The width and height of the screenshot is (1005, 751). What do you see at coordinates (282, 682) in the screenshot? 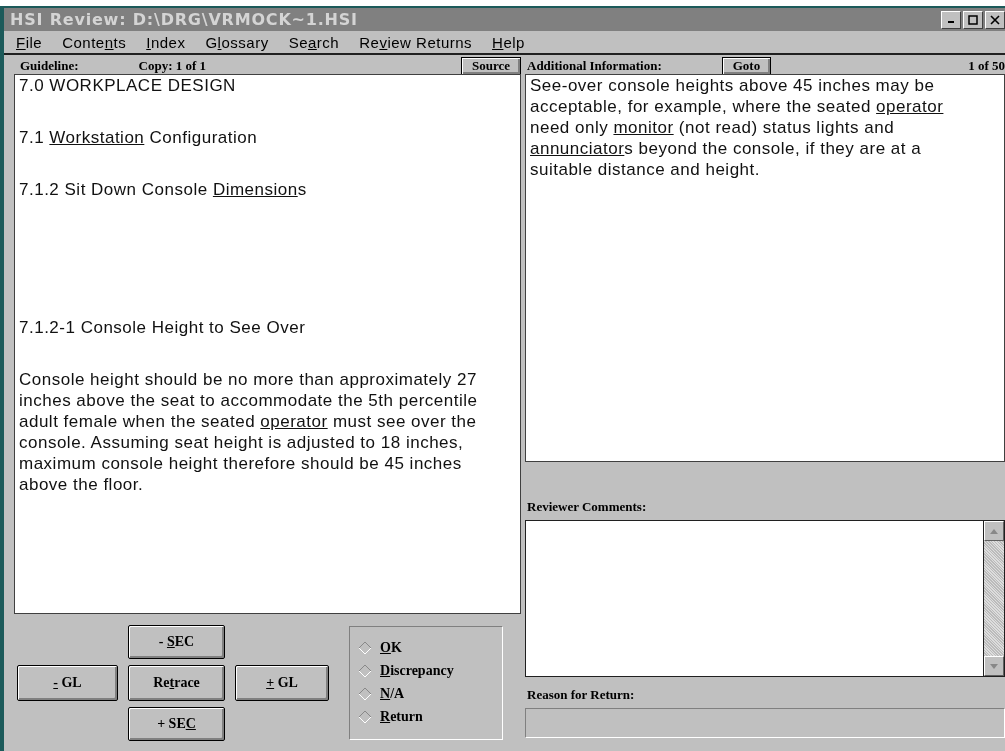
I see `next-guideline-button: + GL` at bounding box center [282, 682].